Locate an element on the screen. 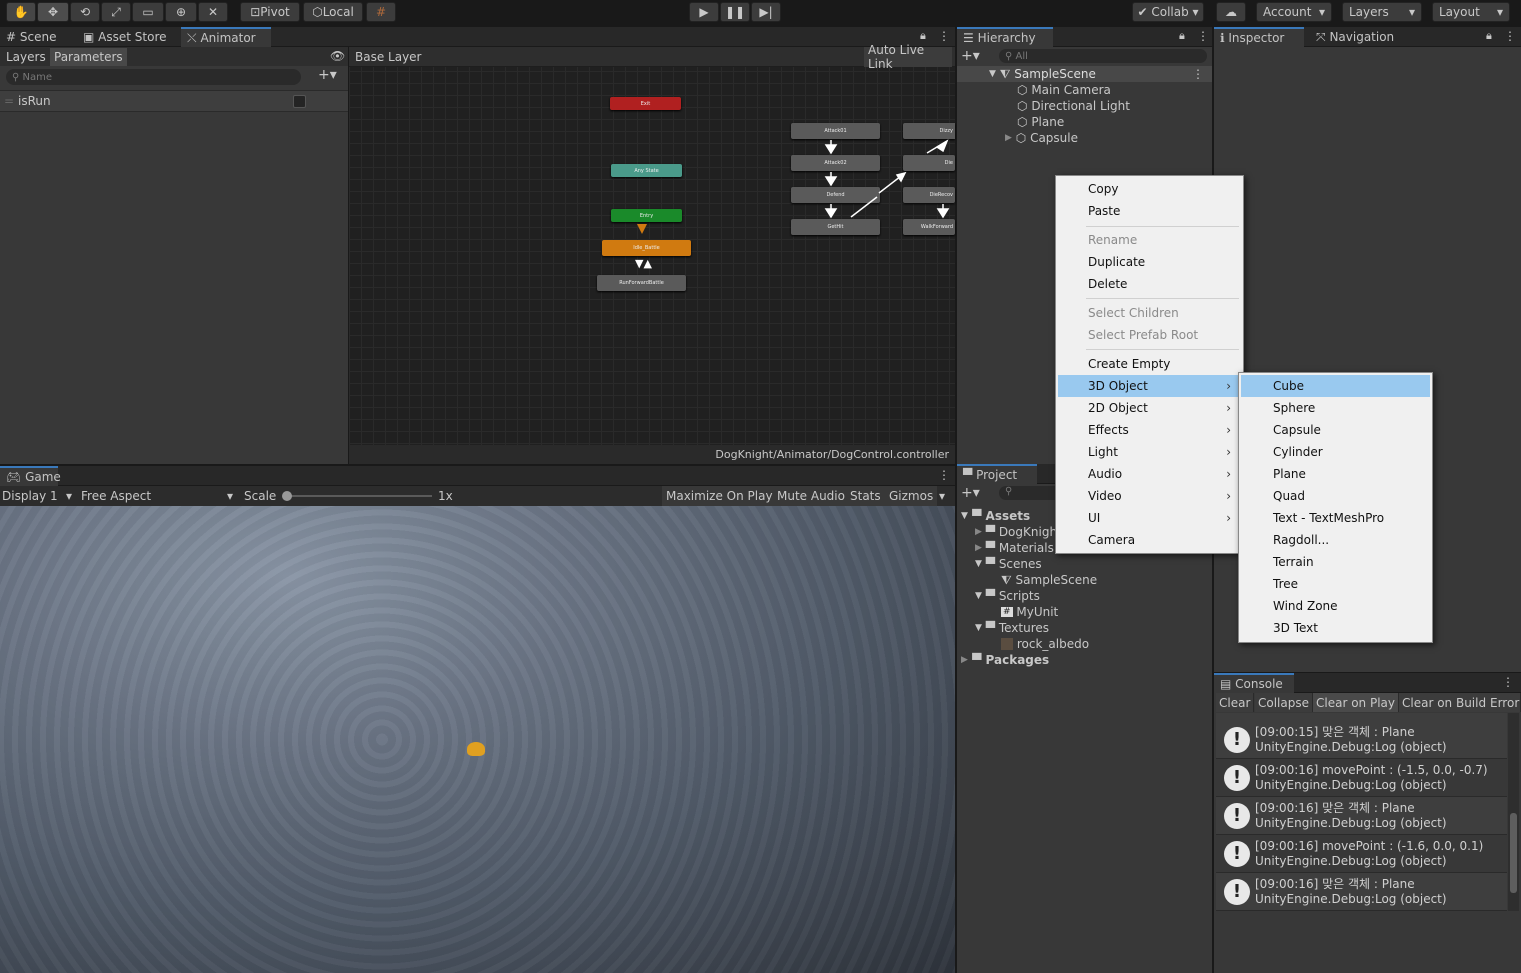 Image resolution: width=1521 pixels, height=973 pixels. menu-item-light: Light › is located at coordinates (1149, 452).